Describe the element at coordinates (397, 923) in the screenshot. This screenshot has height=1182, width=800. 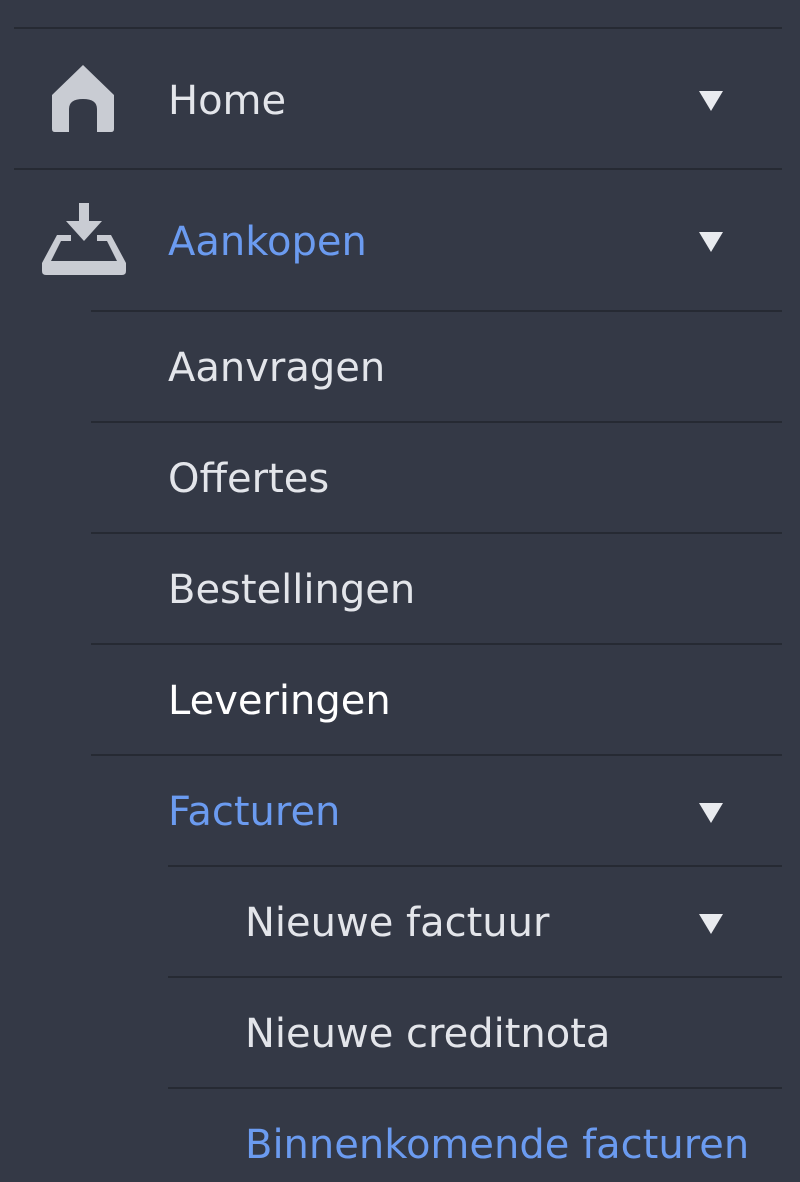
I see `menu-item-label: Nieuwe factuur` at that location.